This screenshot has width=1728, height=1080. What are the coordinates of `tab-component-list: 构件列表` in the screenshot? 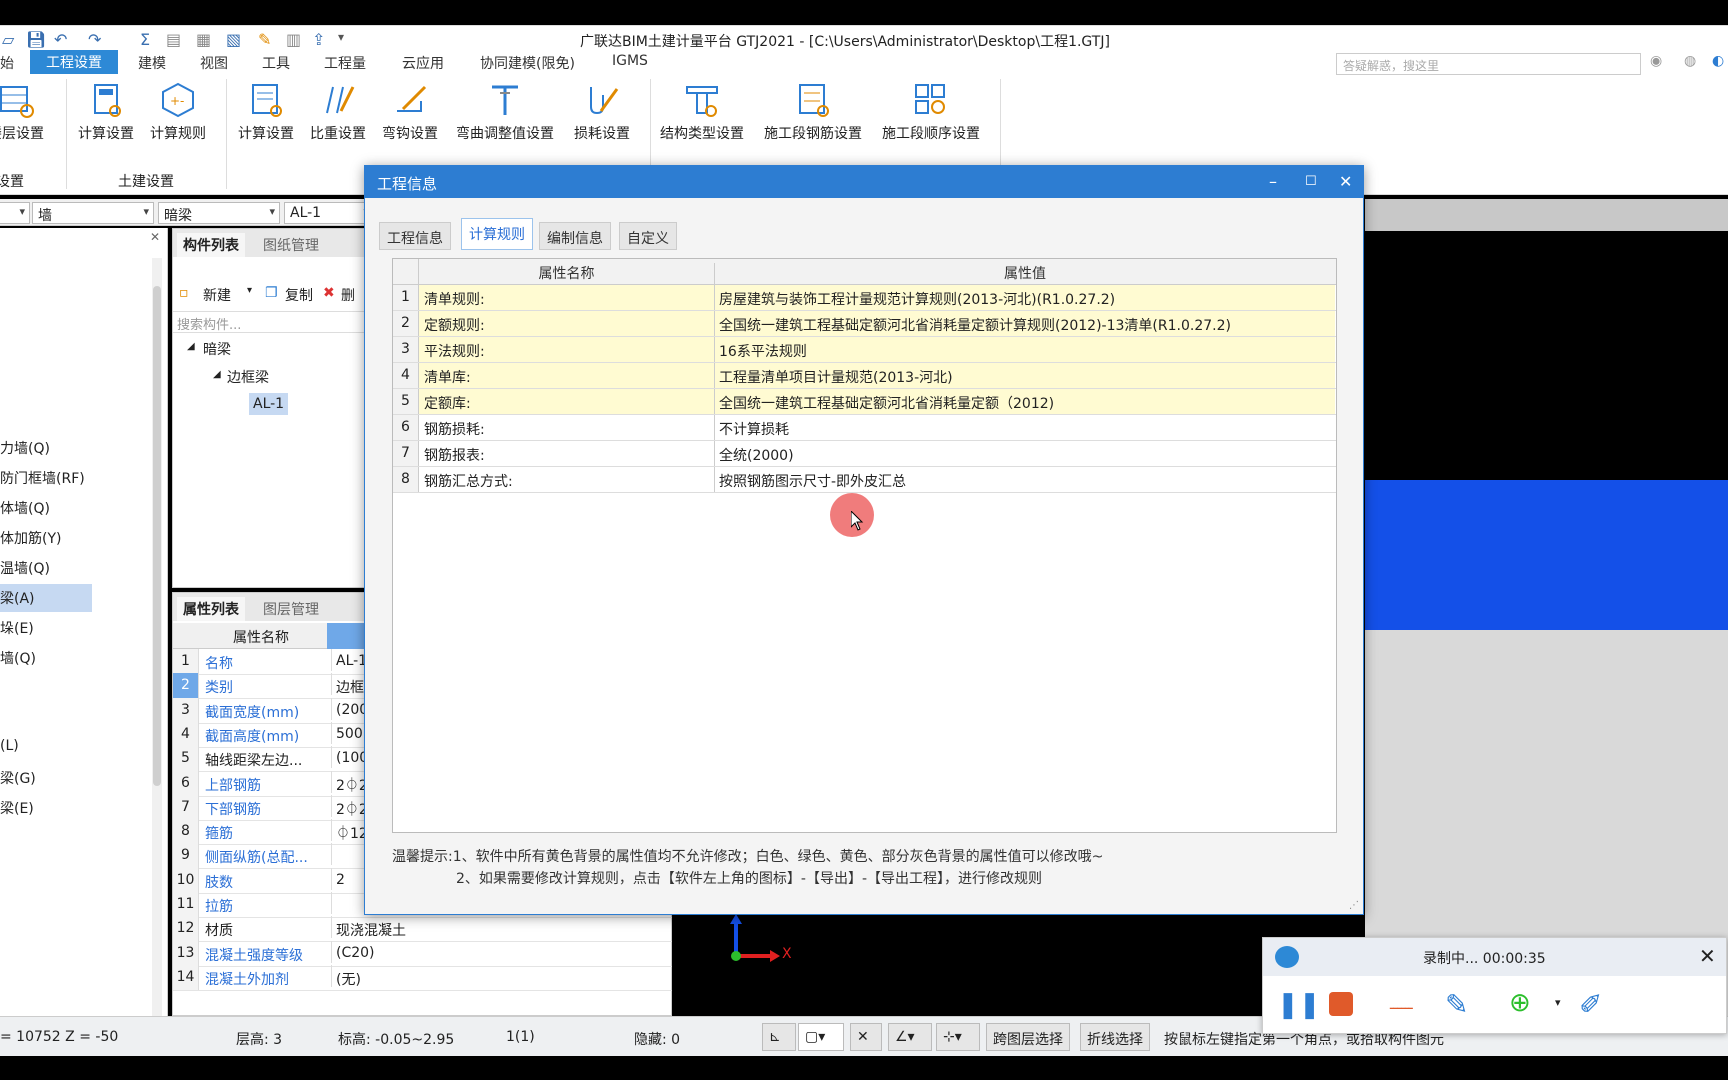 It's located at (211, 245).